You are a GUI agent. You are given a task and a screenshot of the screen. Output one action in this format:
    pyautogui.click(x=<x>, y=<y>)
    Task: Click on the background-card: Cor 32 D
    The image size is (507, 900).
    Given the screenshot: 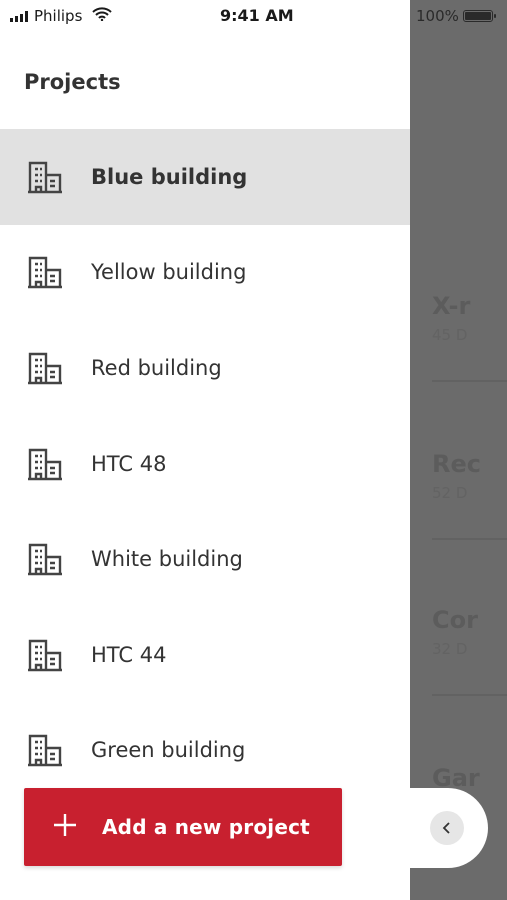 What is the action you would take?
    pyautogui.click(x=469, y=632)
    